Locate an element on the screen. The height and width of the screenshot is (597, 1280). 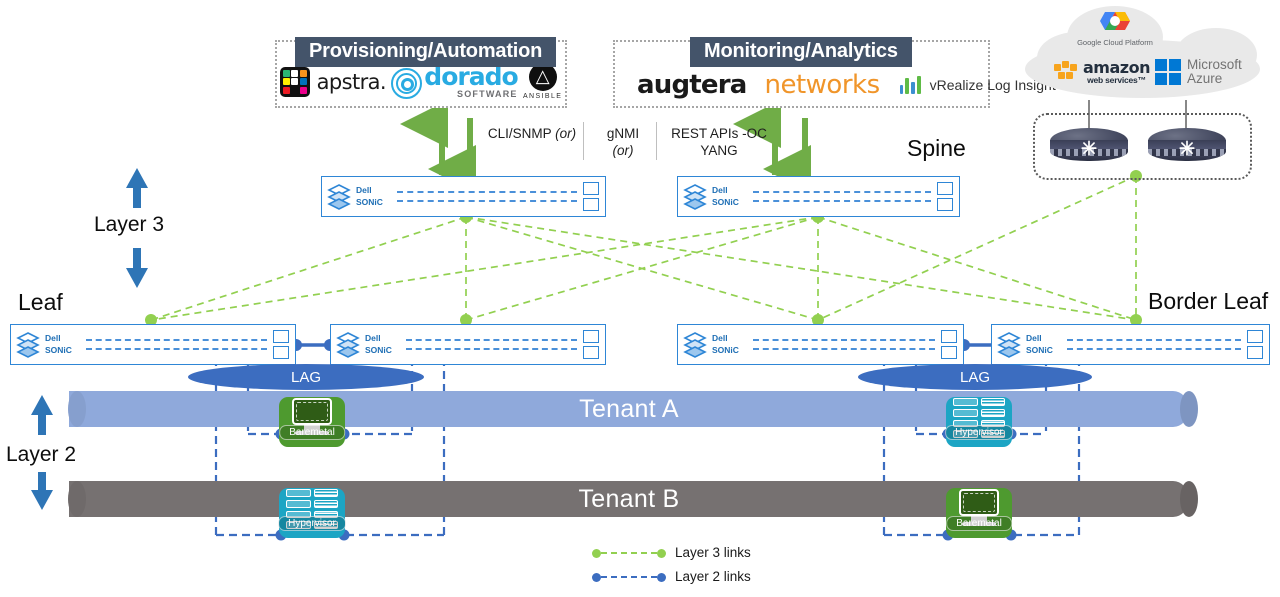
aws-cubes-icon is located at coordinates (1065, 70).